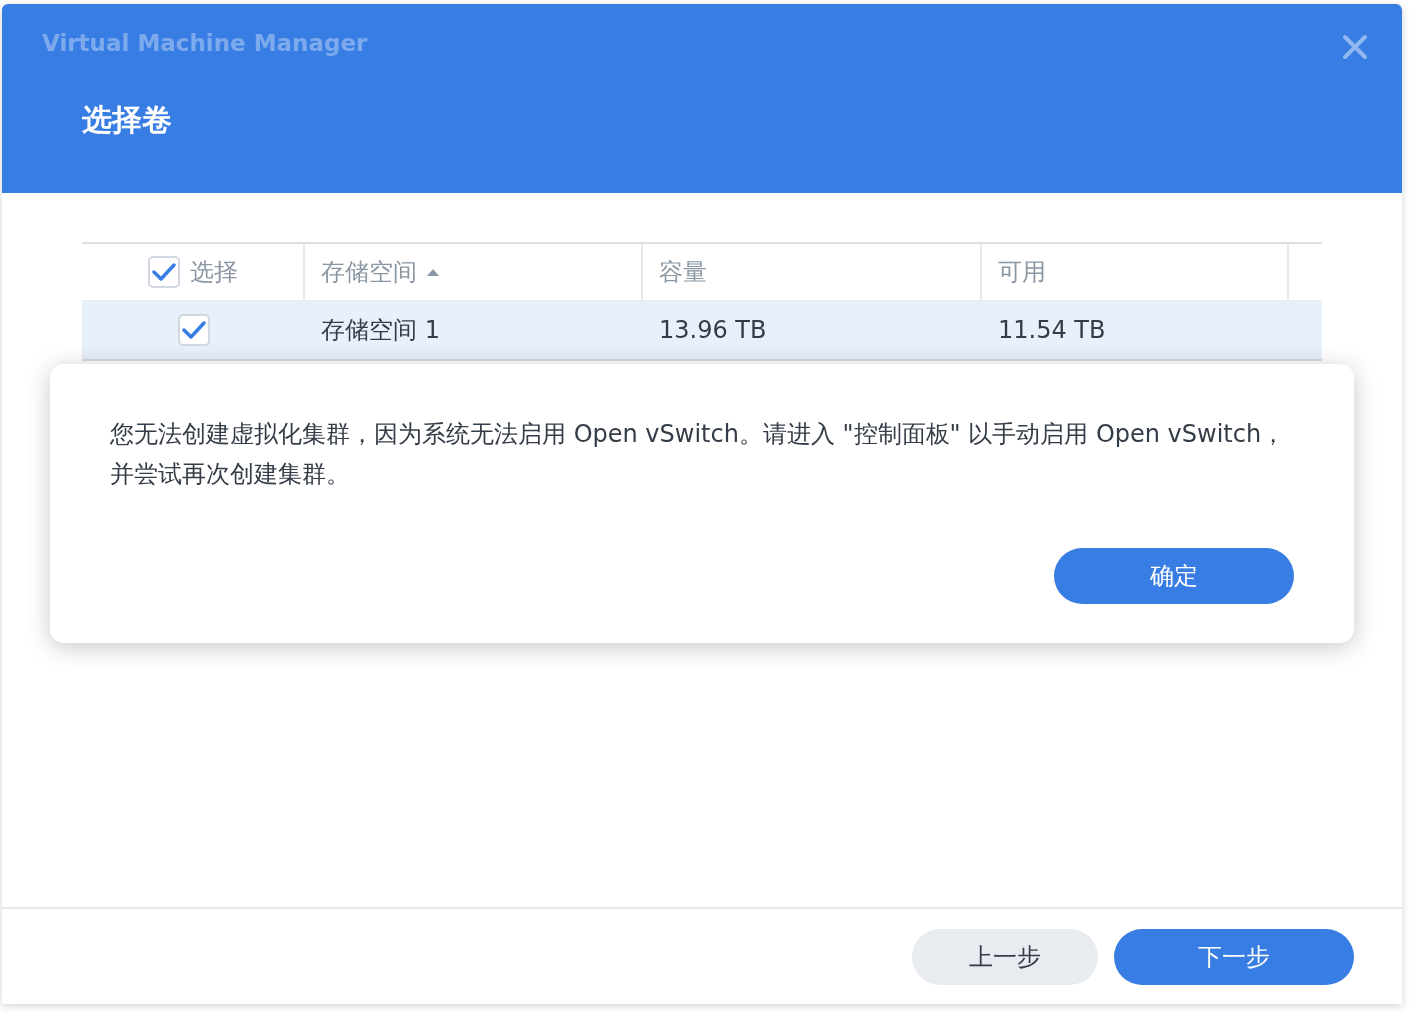 The width and height of the screenshot is (1416, 1016). What do you see at coordinates (205, 42) in the screenshot?
I see `app-title: Virtual Machine Manager` at bounding box center [205, 42].